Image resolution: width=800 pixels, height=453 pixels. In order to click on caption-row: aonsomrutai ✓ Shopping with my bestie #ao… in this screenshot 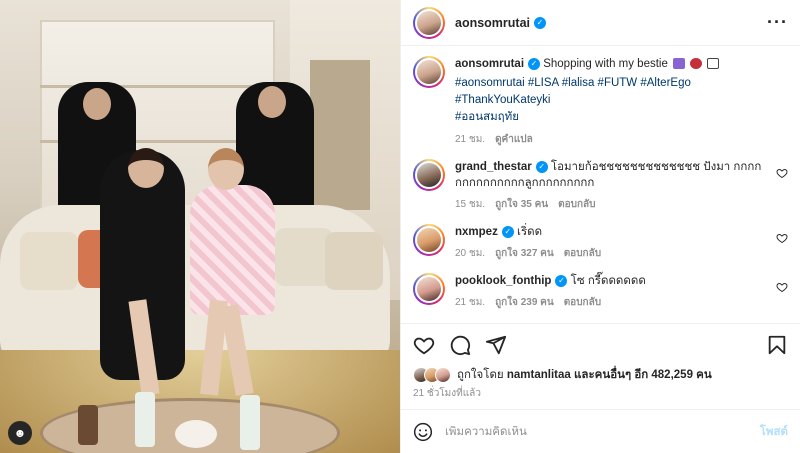, I will do `click(600, 101)`.